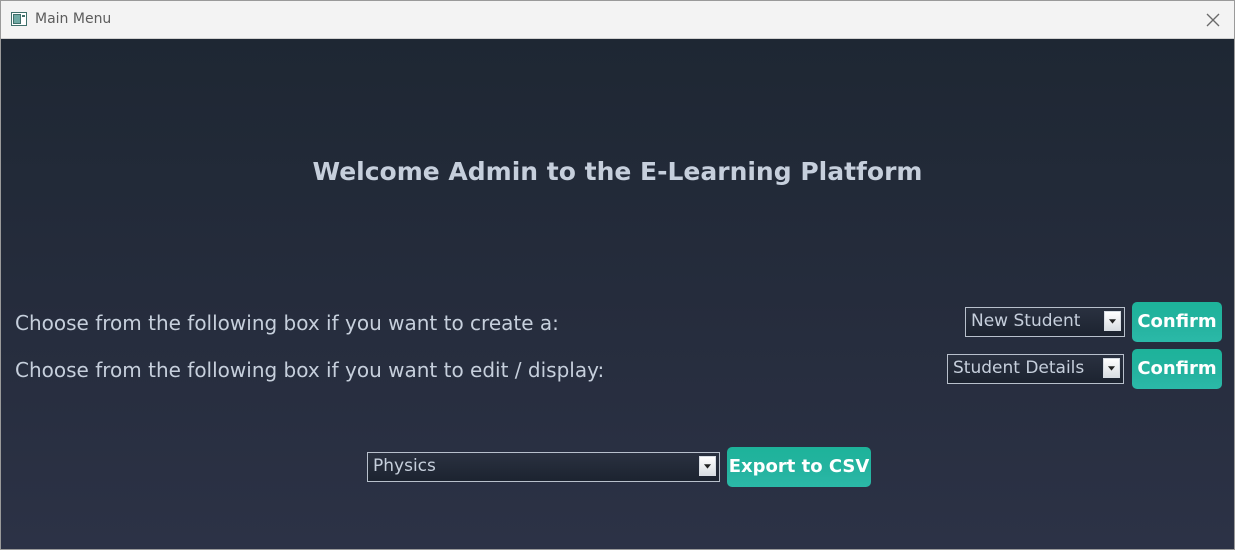 The height and width of the screenshot is (550, 1235). I want to click on confirm-edit-button: Confirm, so click(1177, 369).